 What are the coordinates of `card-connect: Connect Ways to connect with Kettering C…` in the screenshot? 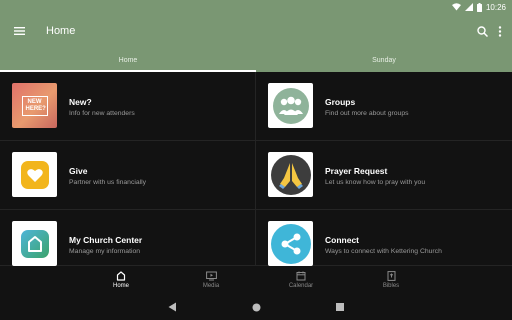 It's located at (384, 238).